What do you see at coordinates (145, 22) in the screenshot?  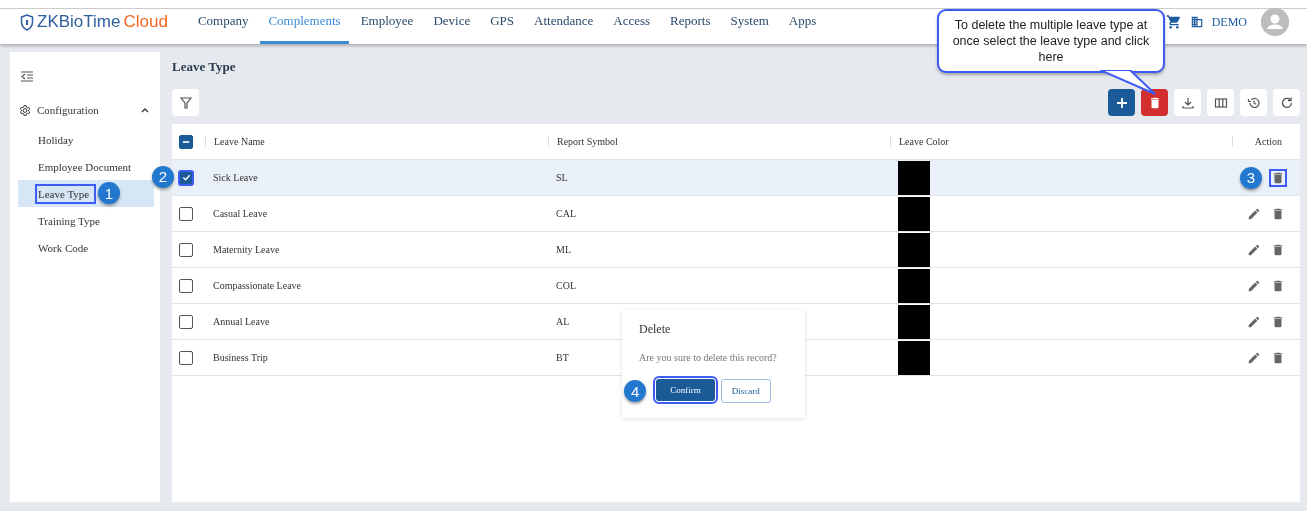 I see `logo-text: Cloud` at bounding box center [145, 22].